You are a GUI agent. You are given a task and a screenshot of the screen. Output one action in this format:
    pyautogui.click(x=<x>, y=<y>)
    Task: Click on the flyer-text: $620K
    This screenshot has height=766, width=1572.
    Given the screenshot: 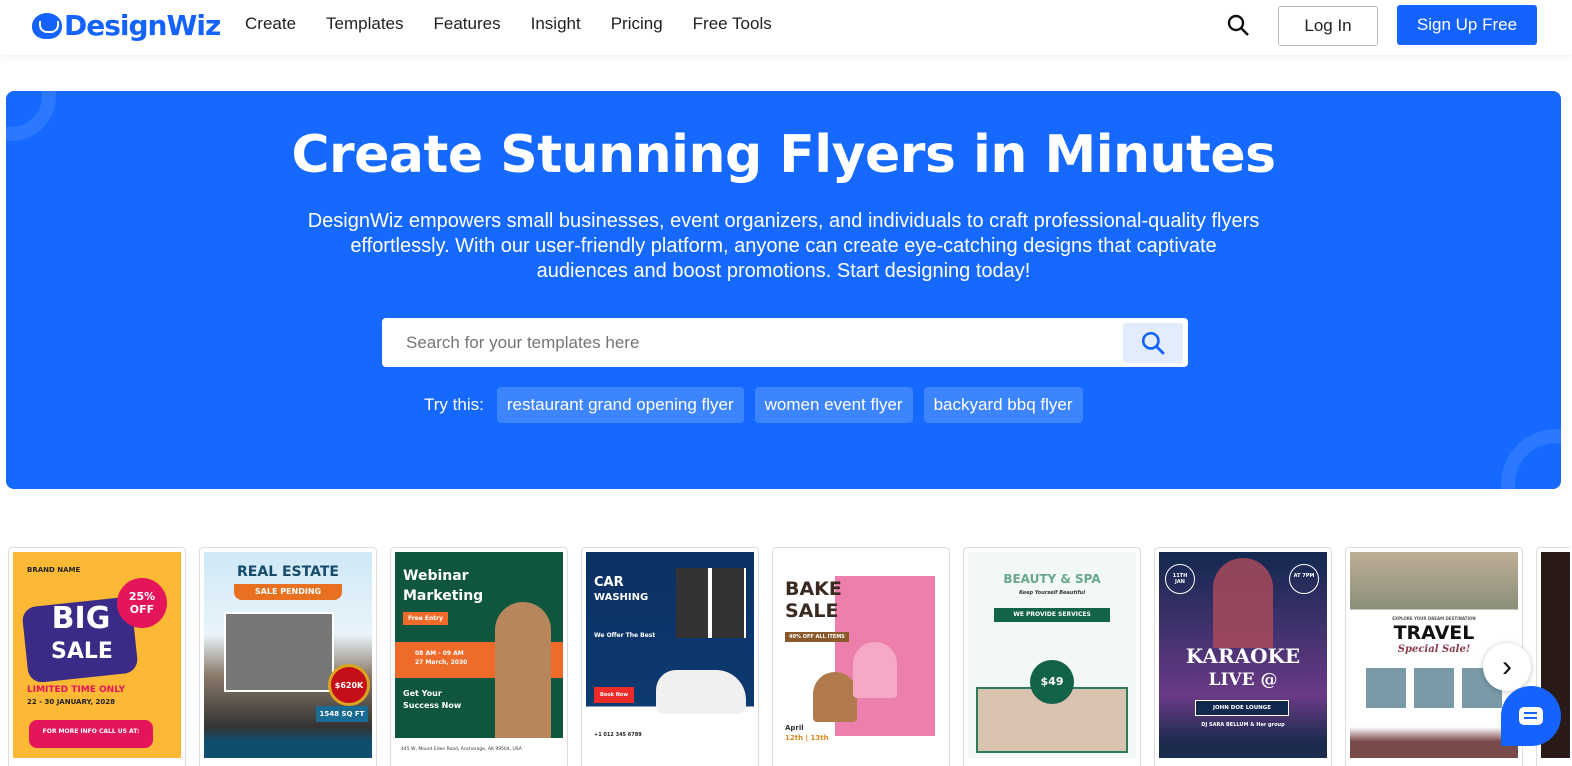 What is the action you would take?
    pyautogui.click(x=349, y=685)
    